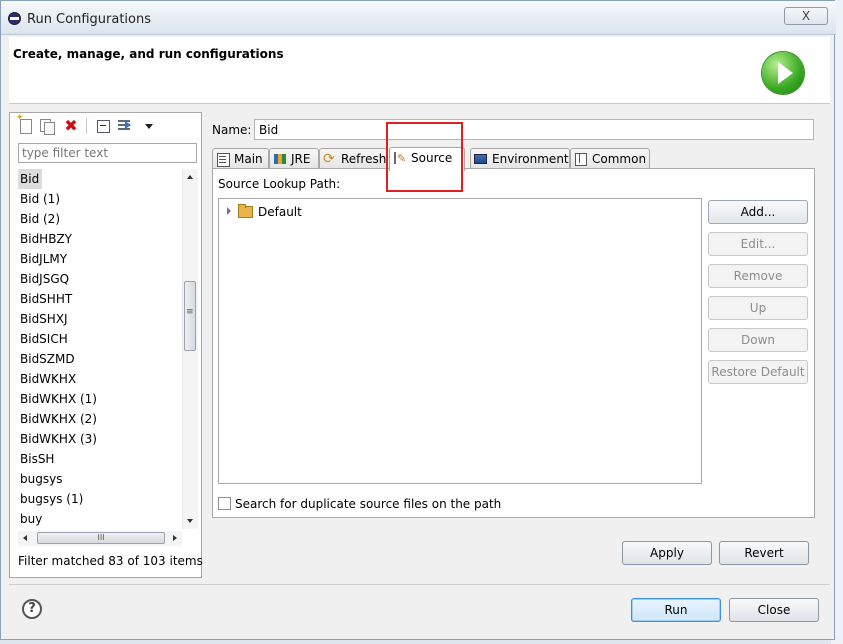  What do you see at coordinates (30, 179) in the screenshot?
I see `list-item-label: Bid` at bounding box center [30, 179].